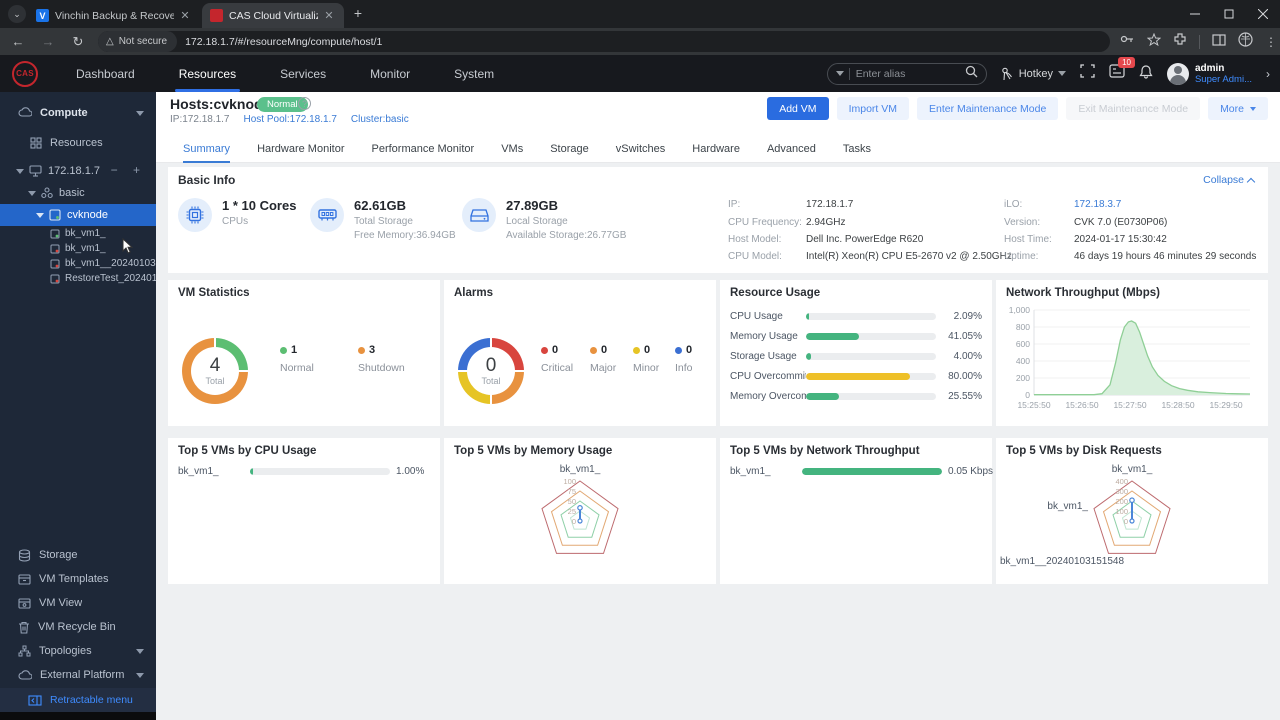 The image size is (1280, 720). I want to click on tab-storage: Storage, so click(569, 149).